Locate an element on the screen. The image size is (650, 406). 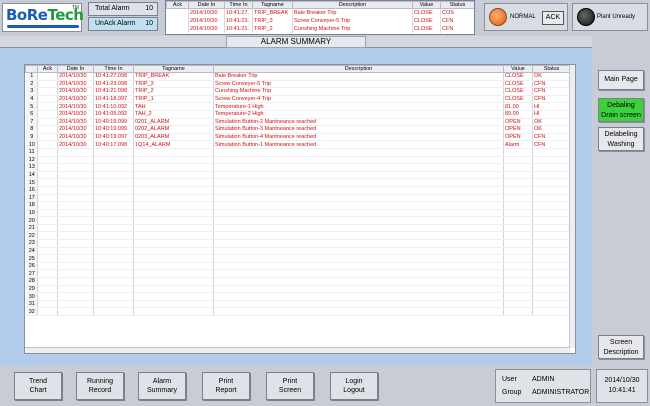
running-record-button: Running Record is located at coordinates (100, 386).